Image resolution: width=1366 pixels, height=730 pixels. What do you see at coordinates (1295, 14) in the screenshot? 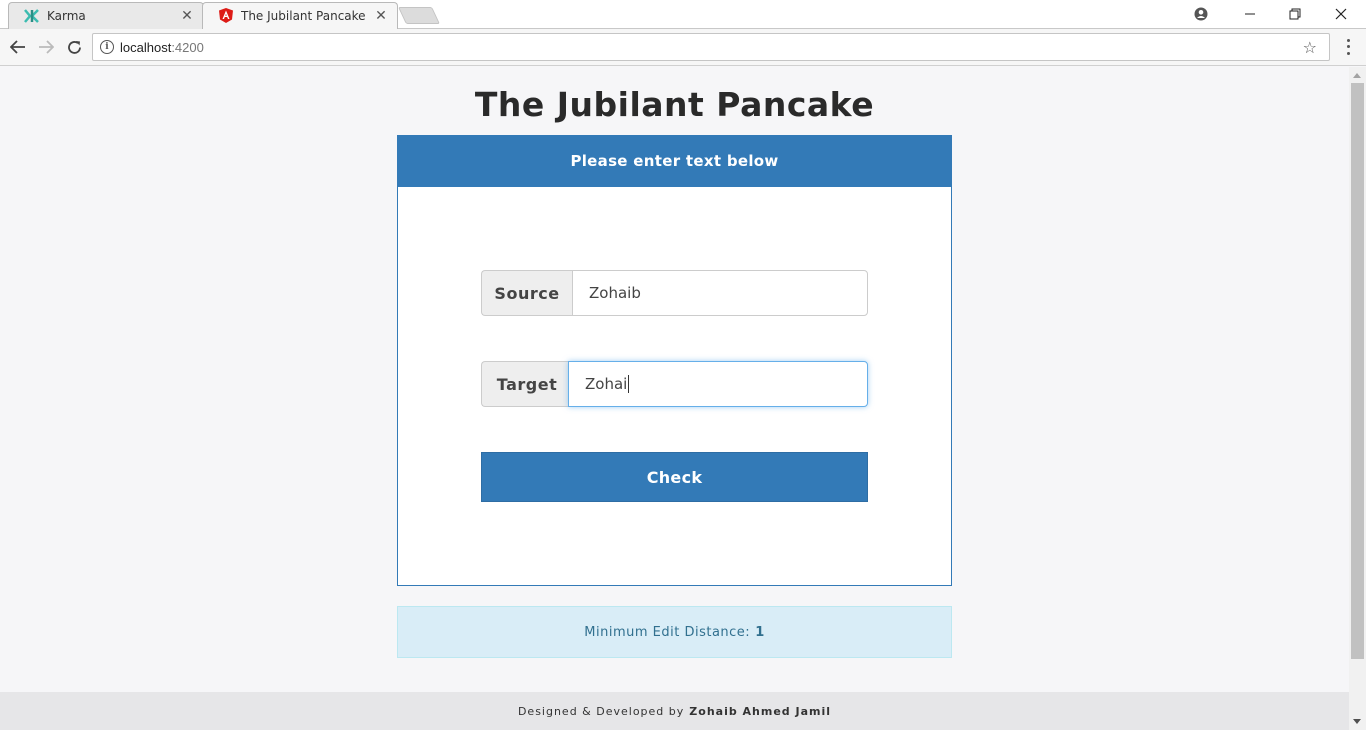
I see `restore-icon` at bounding box center [1295, 14].